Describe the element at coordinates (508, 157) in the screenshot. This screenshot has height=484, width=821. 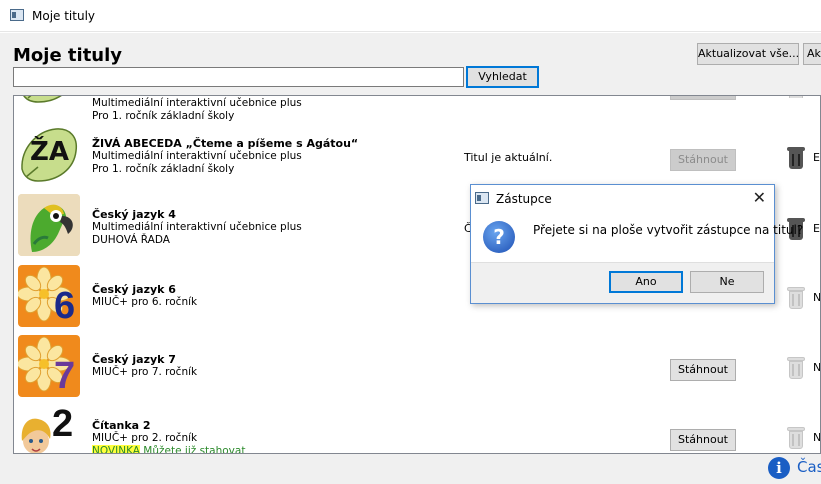
I see `title-status: Titul je aktuální.` at that location.